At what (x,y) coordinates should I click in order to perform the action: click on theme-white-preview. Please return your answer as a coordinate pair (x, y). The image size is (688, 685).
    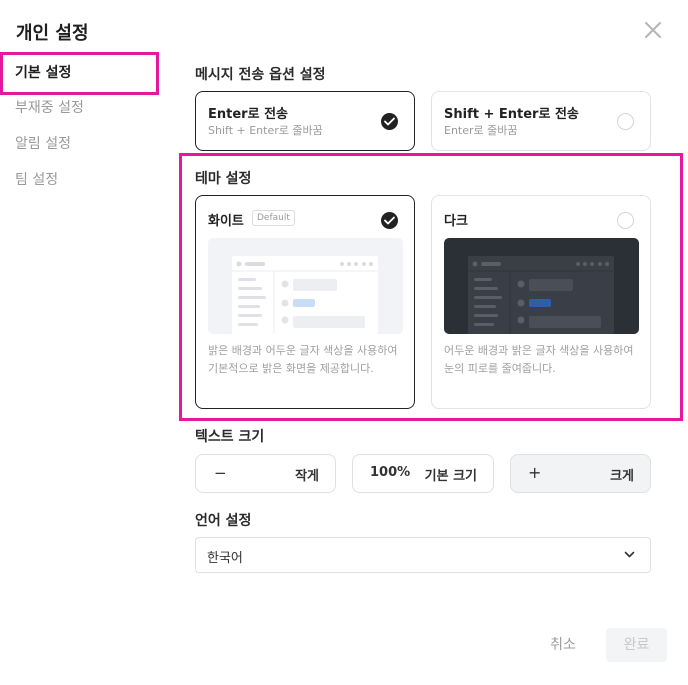
    Looking at the image, I should click on (305, 286).